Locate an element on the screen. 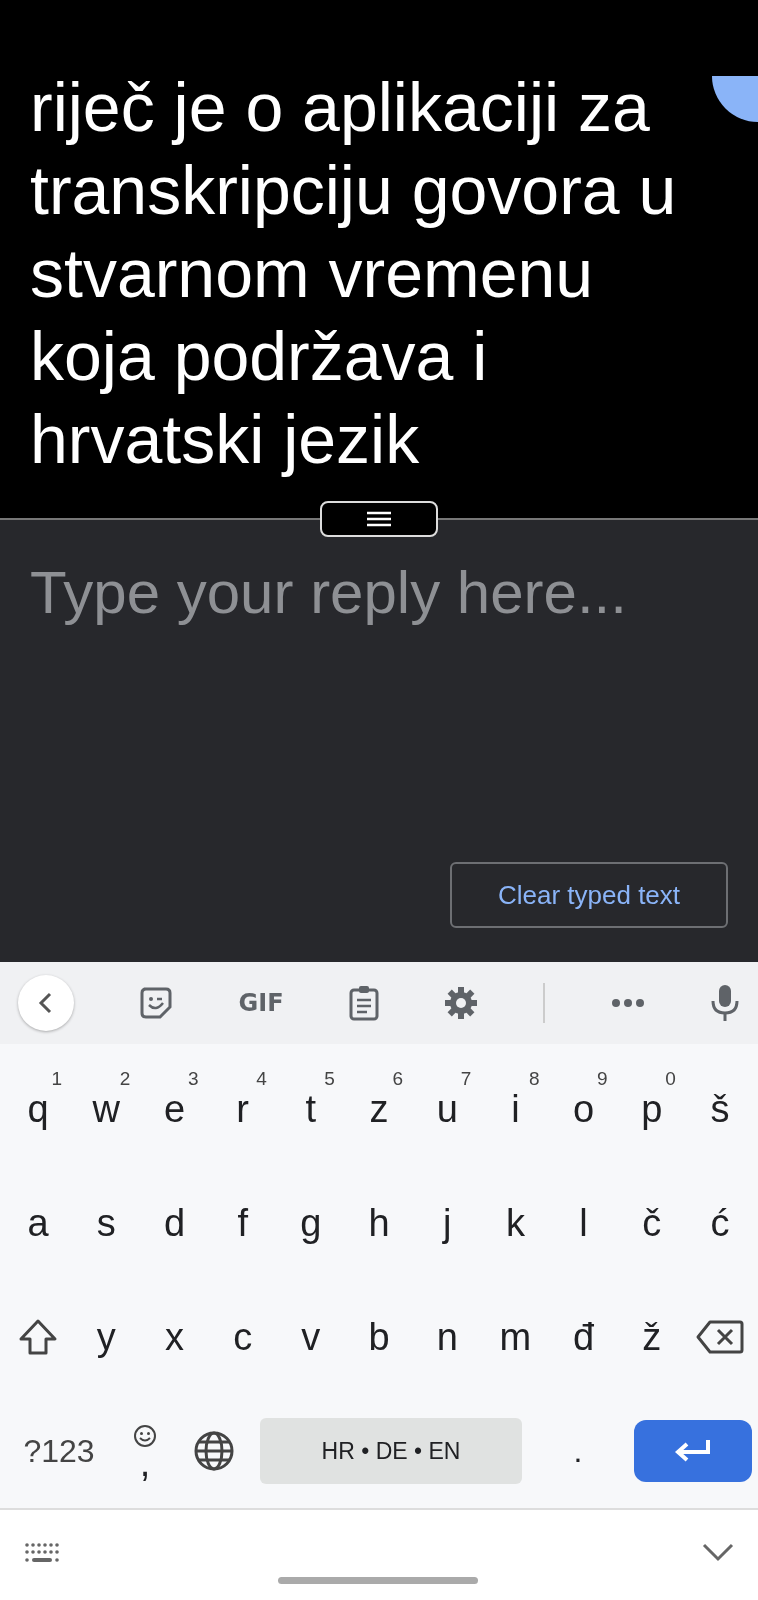  key-label: s is located at coordinates (106, 1223).